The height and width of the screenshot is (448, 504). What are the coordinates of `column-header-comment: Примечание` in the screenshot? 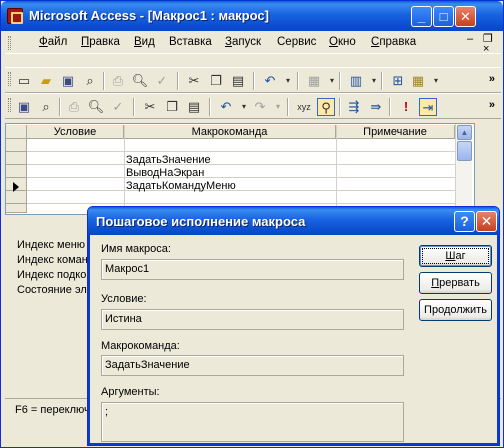 It's located at (395, 132).